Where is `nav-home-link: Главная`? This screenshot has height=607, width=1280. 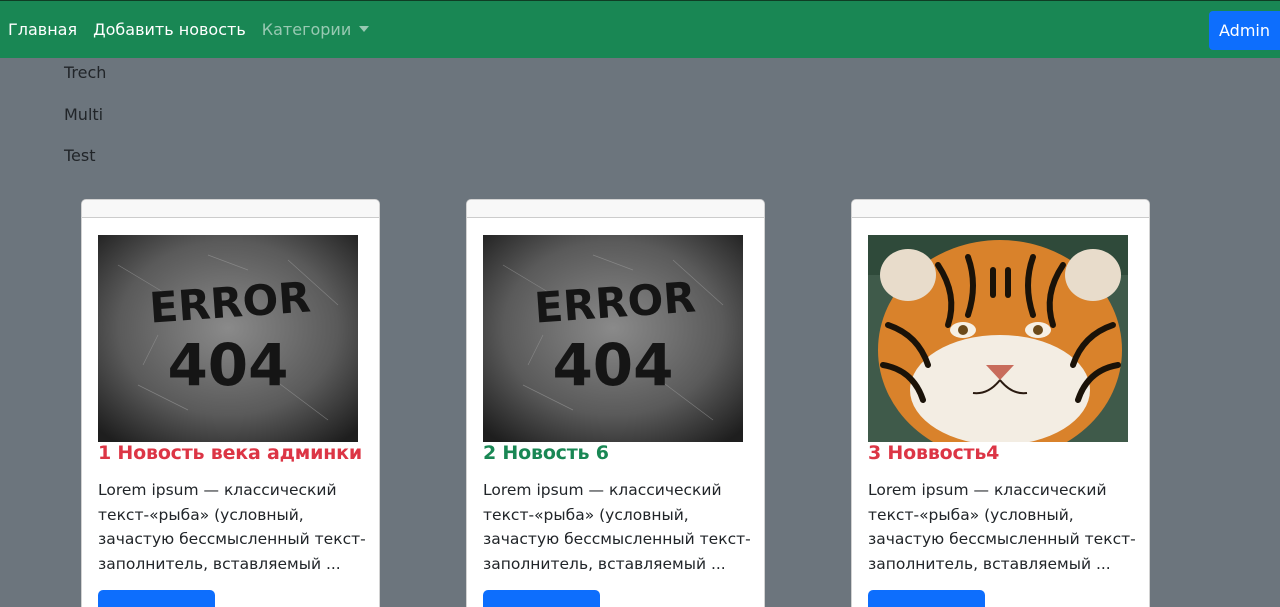 nav-home-link: Главная is located at coordinates (42, 29).